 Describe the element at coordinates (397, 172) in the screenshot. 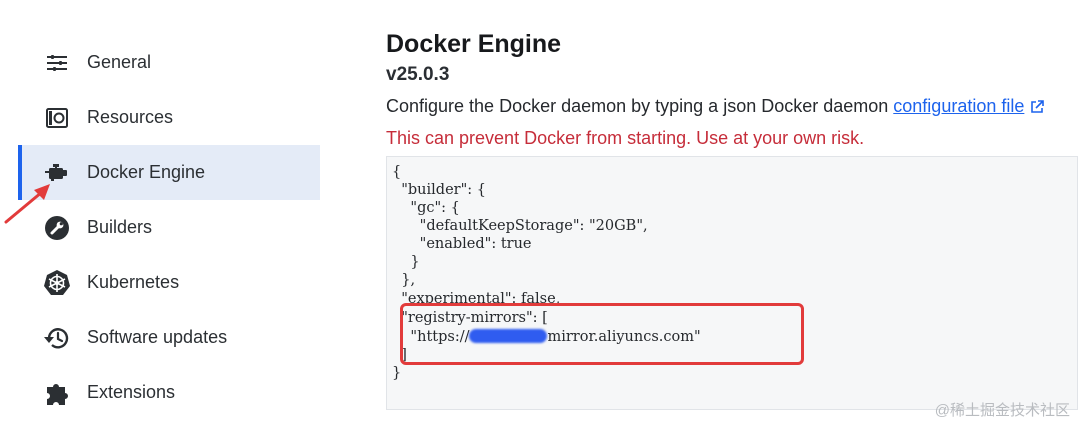

I see `code-line: {` at that location.